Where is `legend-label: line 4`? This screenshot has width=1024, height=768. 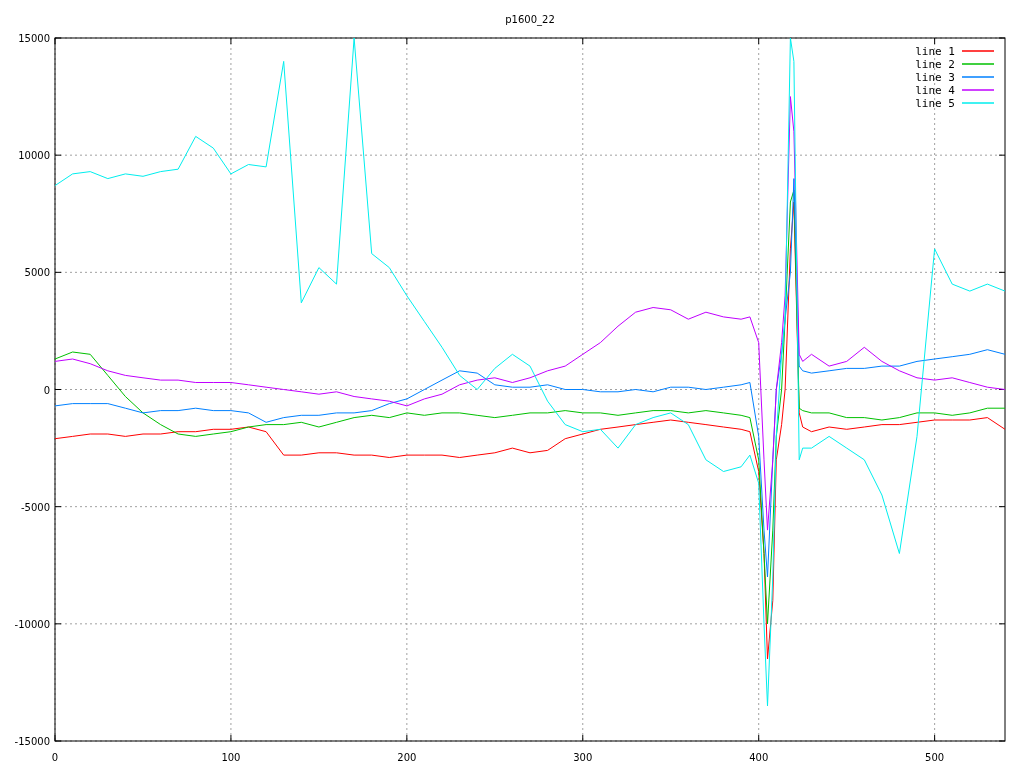 legend-label: line 4 is located at coordinates (935, 90).